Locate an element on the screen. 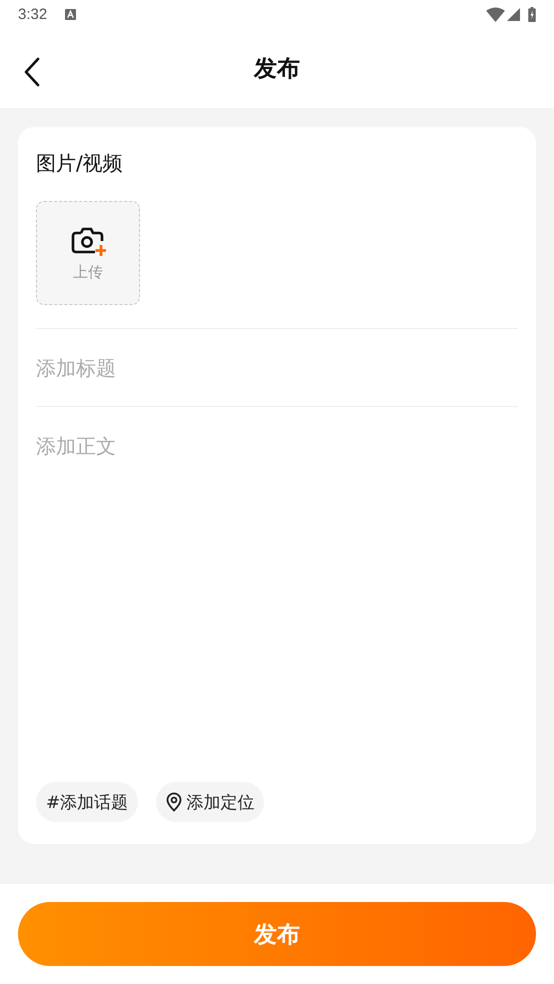 The height and width of the screenshot is (984, 554). battery-icon is located at coordinates (532, 14).